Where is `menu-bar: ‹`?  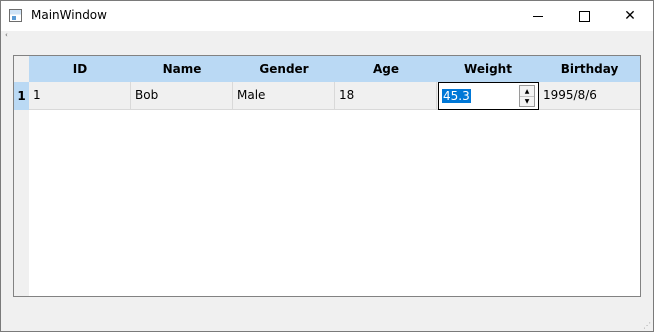
menu-bar: ‹ is located at coordinates (327, 36).